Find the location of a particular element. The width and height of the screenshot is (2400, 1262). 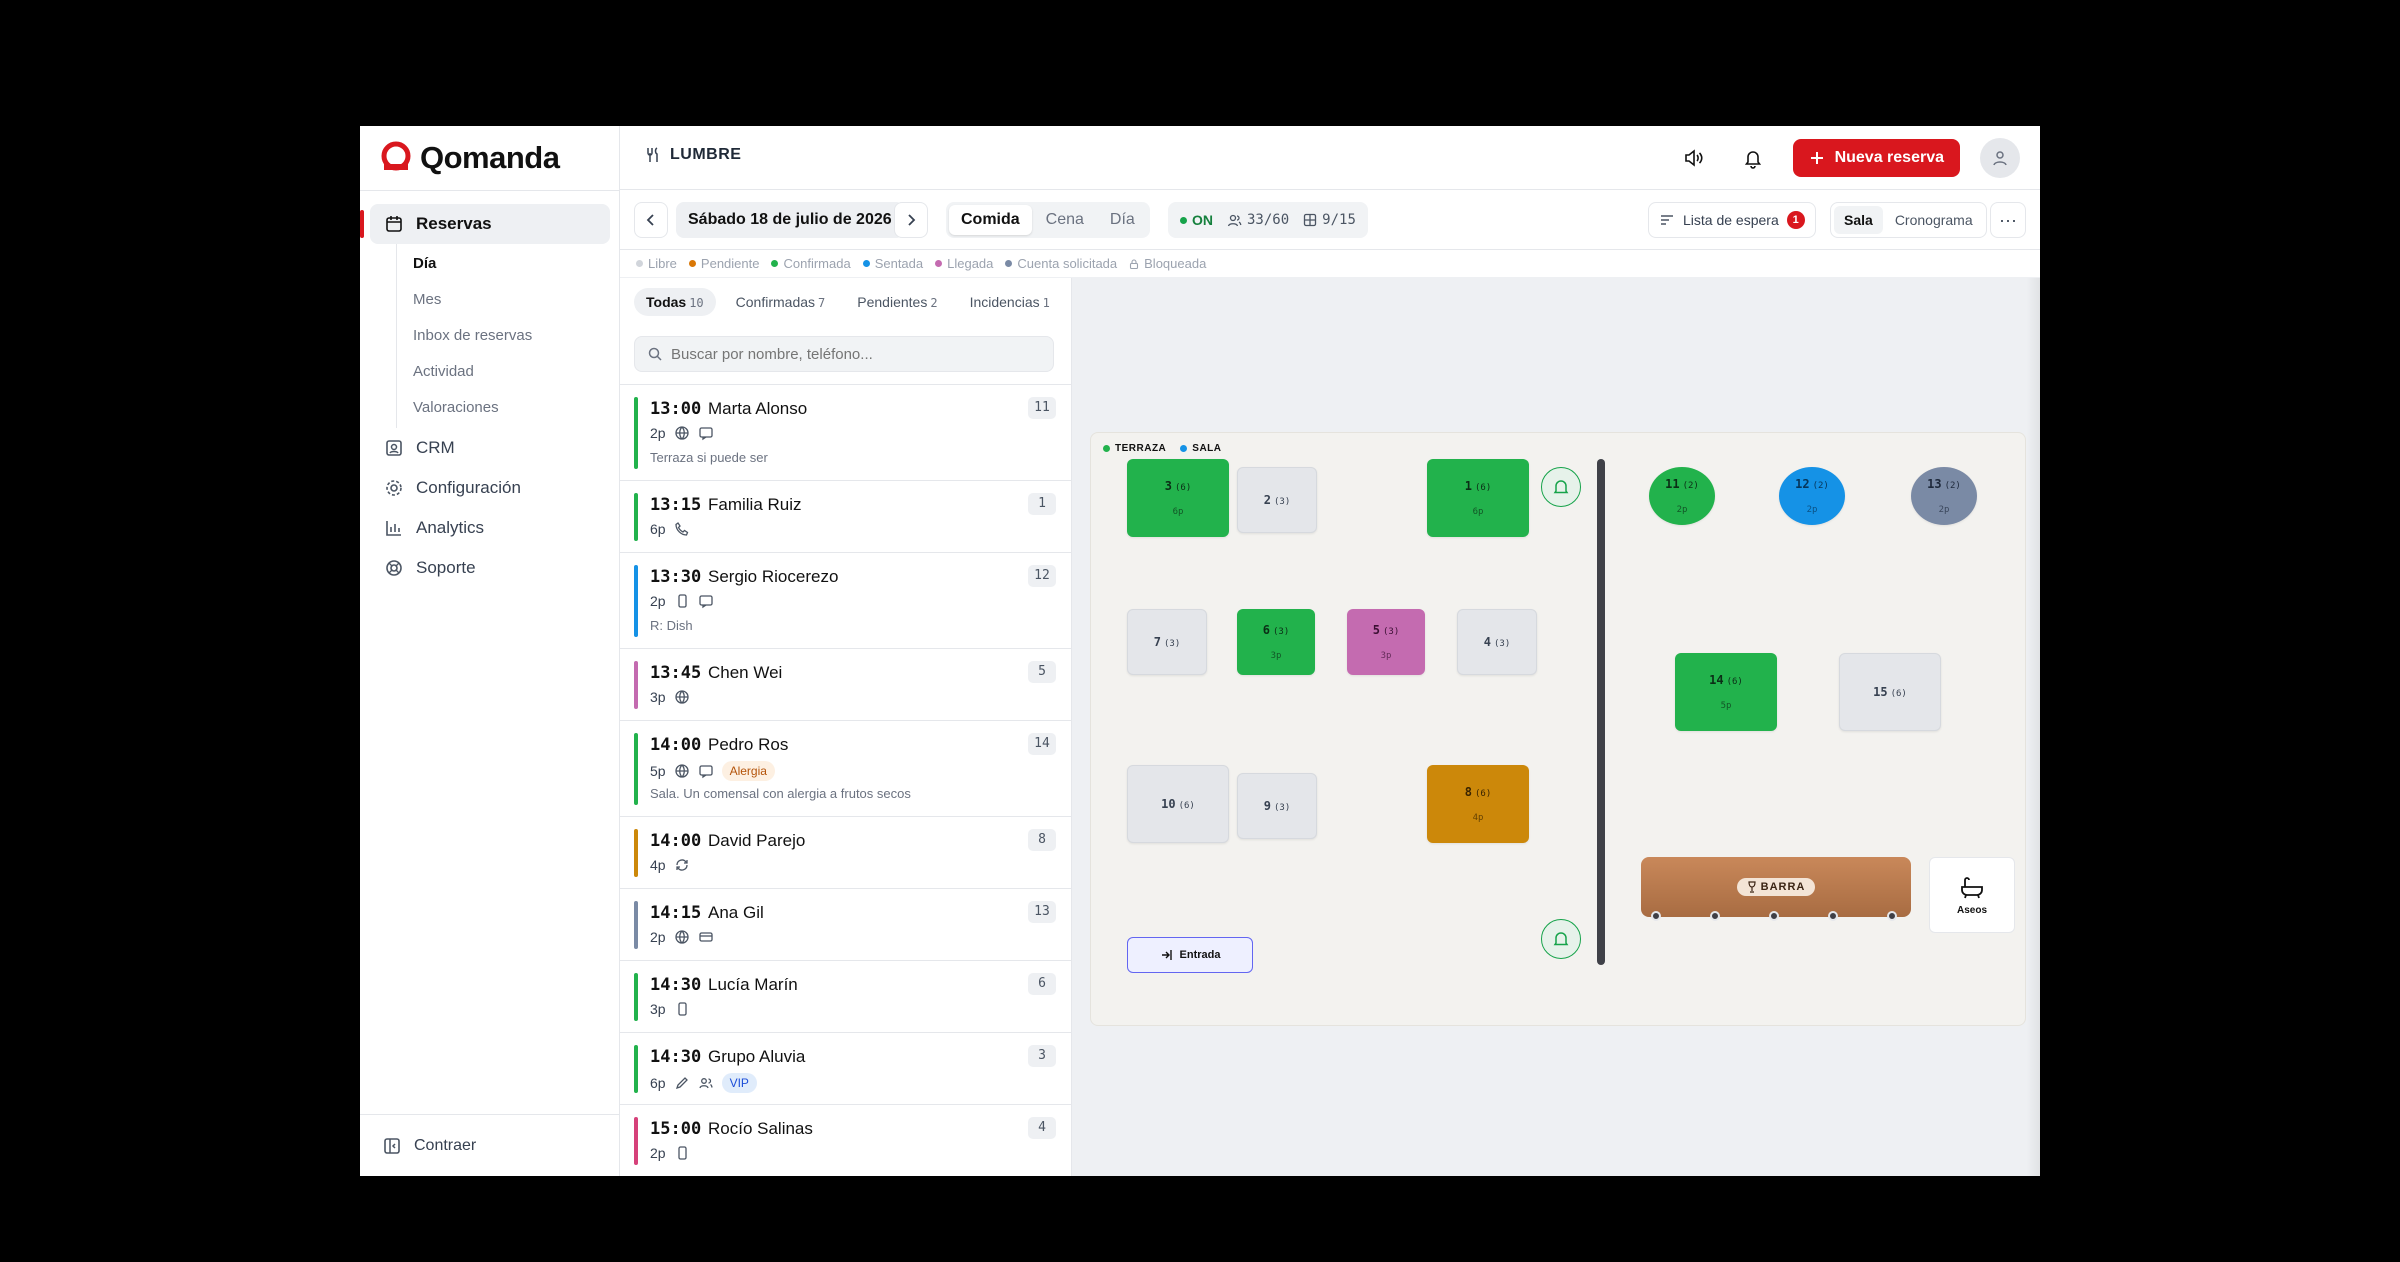

floor-table-3: 3 (6) 6p is located at coordinates (1178, 498).